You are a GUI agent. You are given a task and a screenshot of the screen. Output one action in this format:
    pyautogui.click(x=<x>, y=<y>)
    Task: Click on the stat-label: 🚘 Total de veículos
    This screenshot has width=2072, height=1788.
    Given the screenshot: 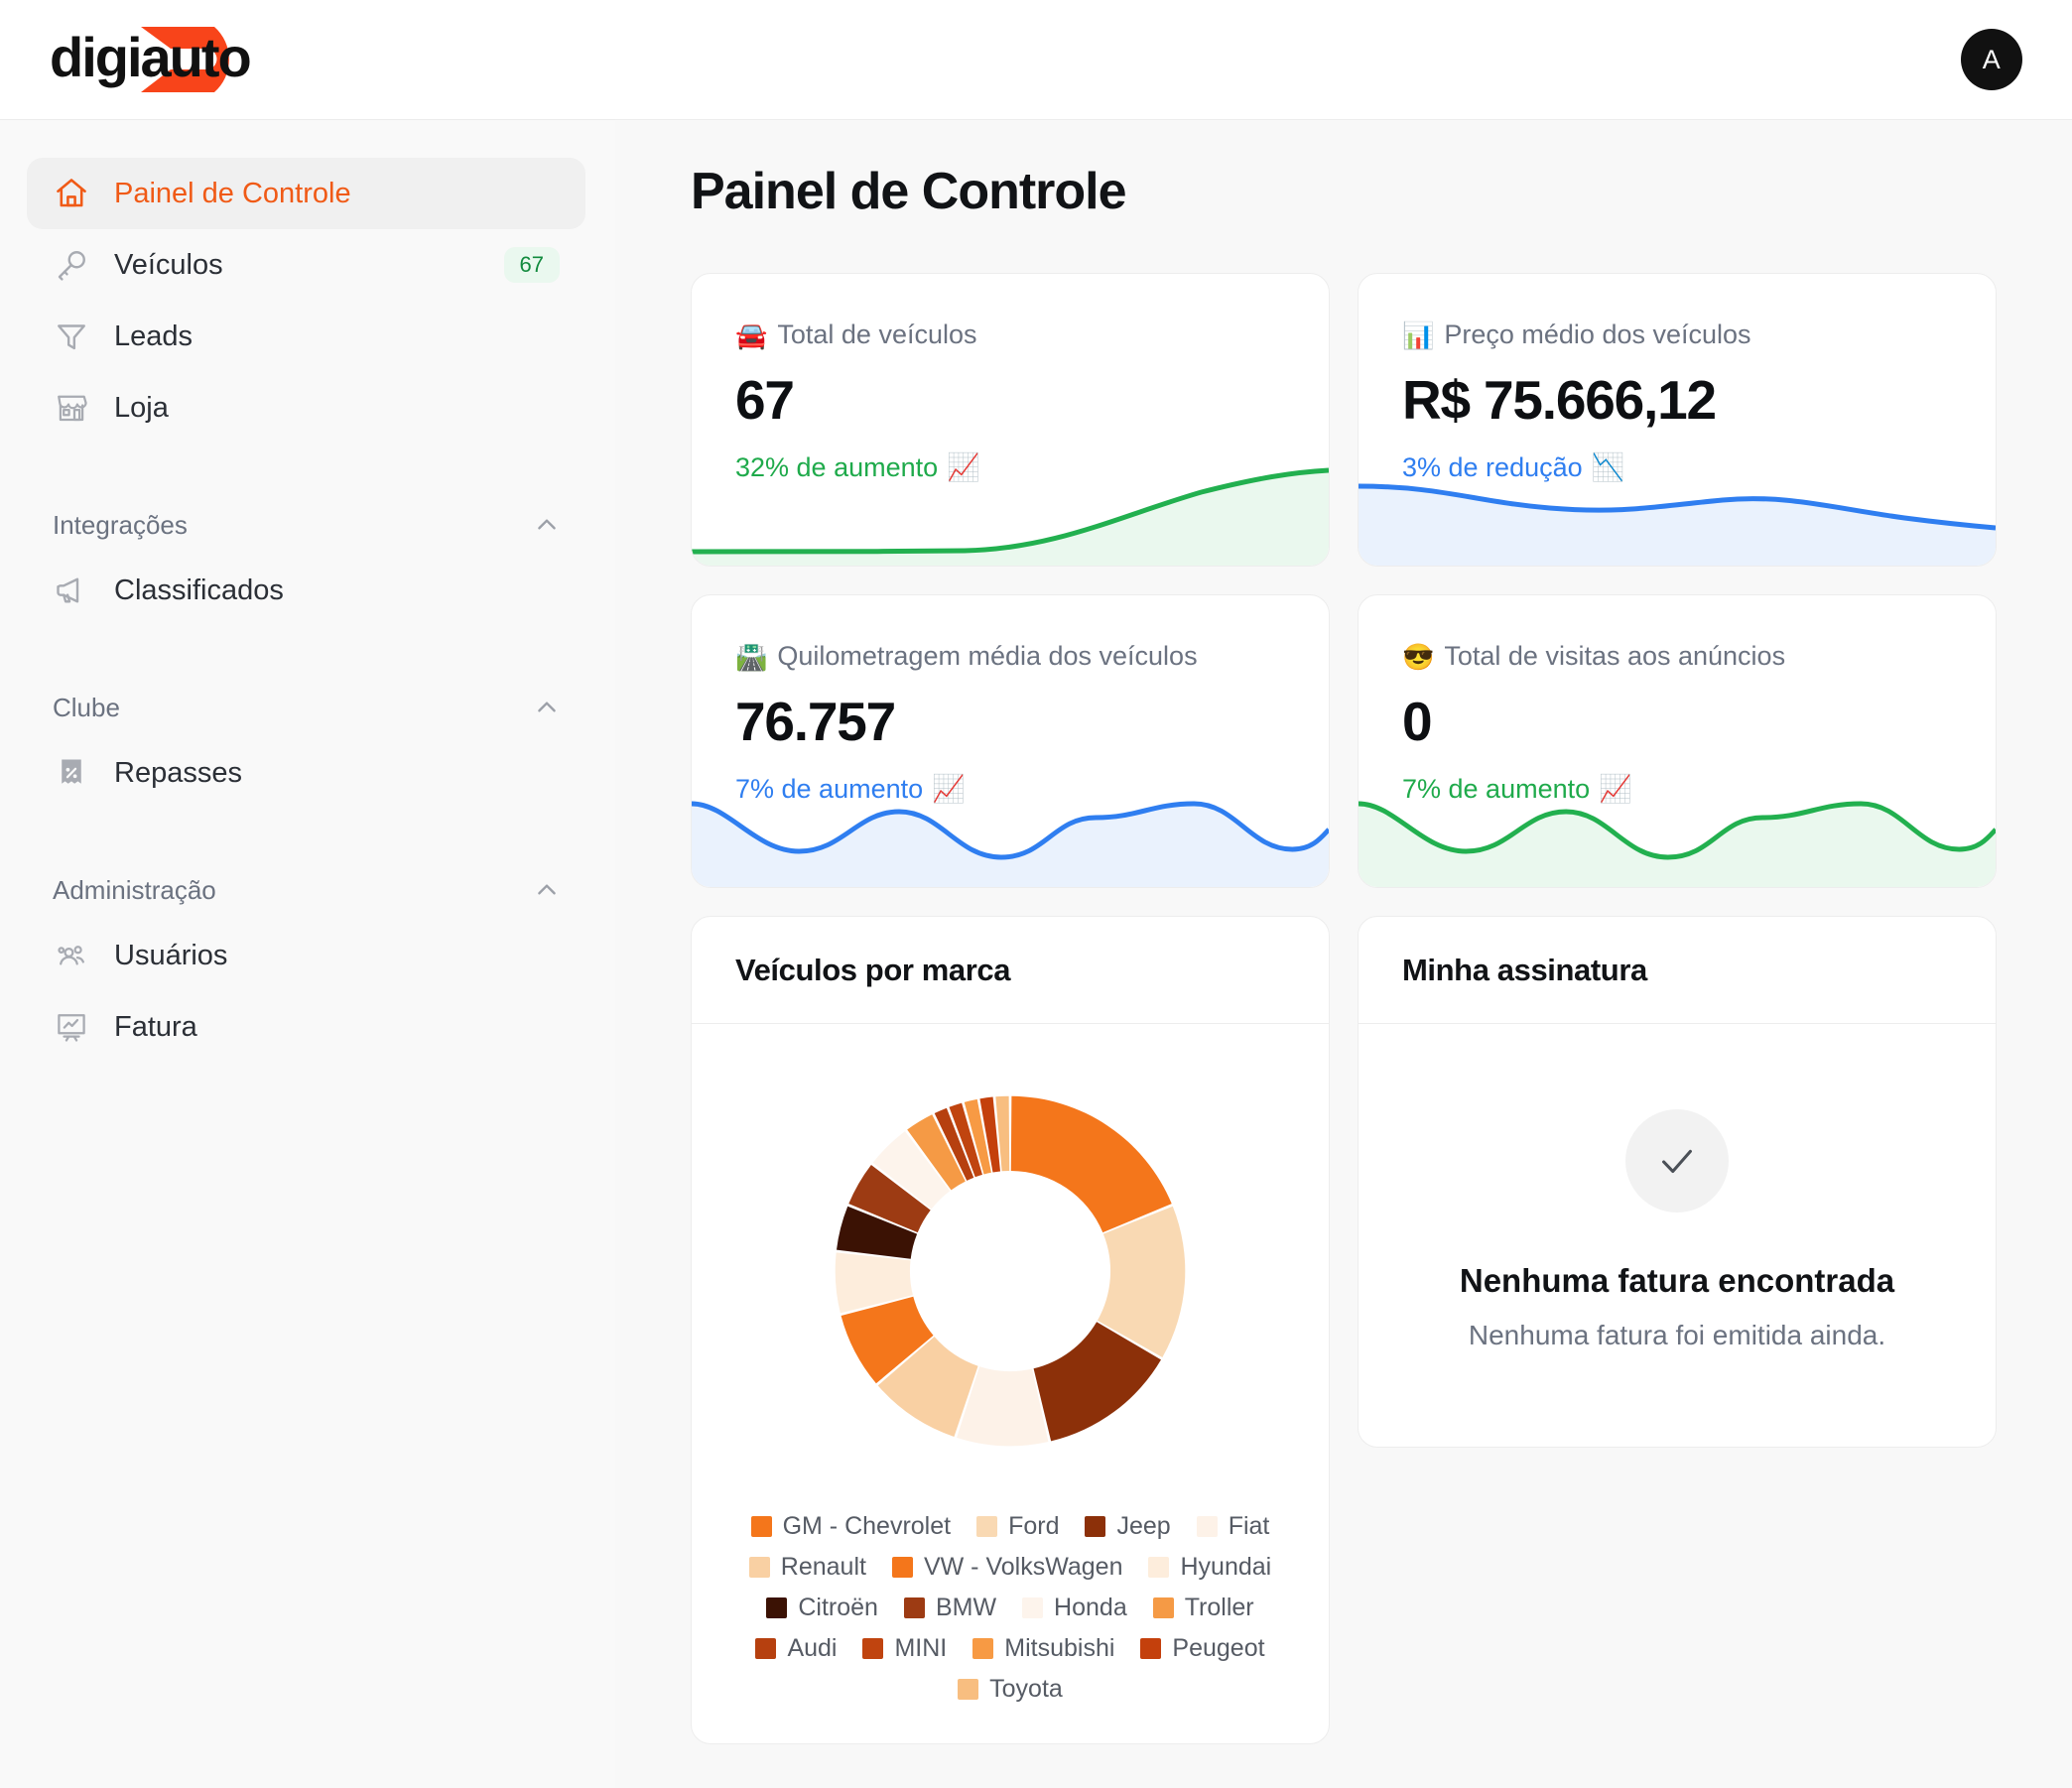 What is the action you would take?
    pyautogui.click(x=1010, y=334)
    